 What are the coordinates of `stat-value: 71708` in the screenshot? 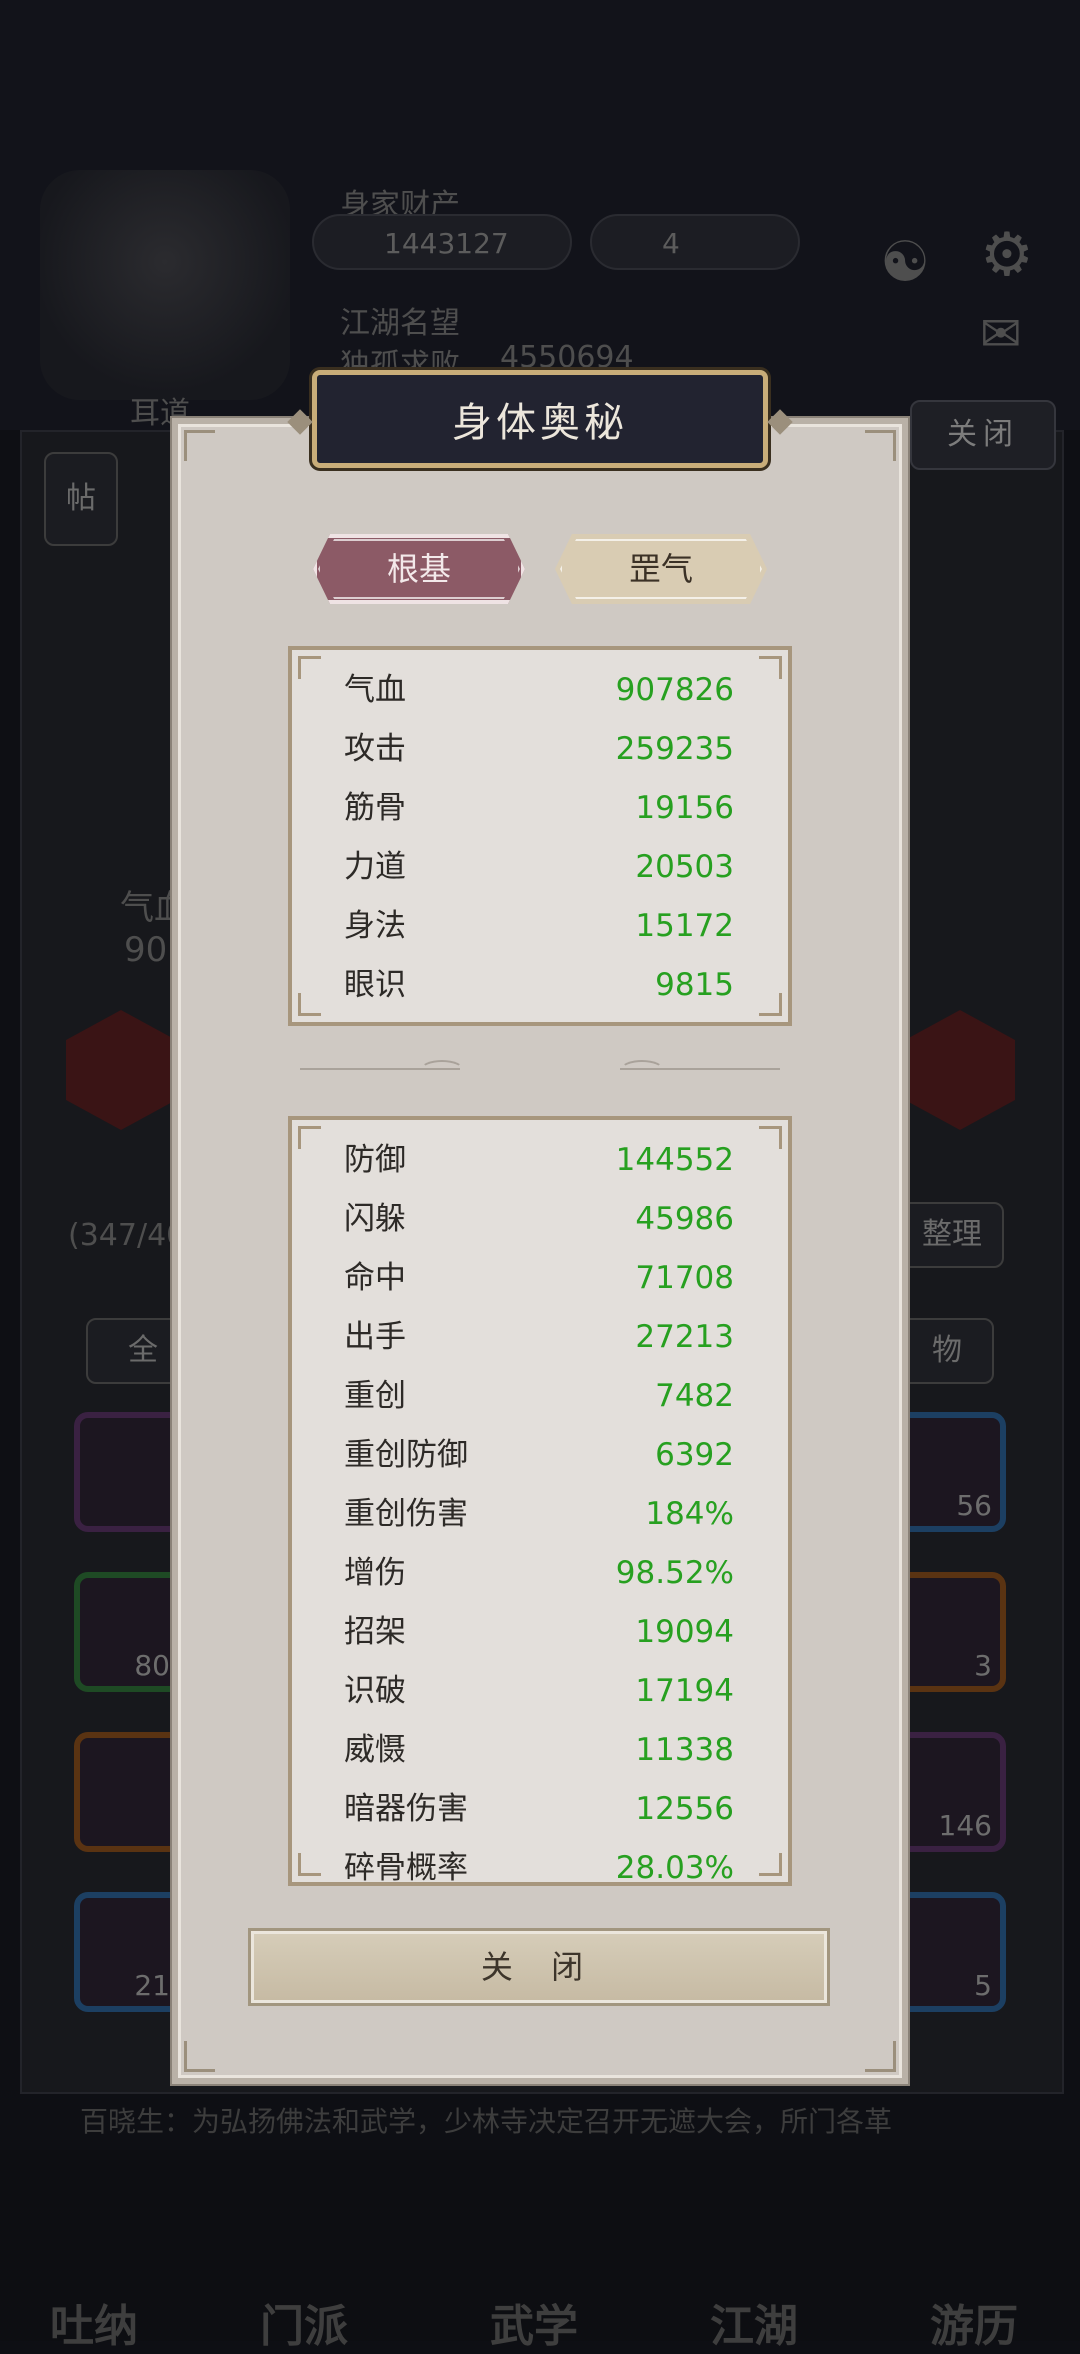 It's located at (684, 1278).